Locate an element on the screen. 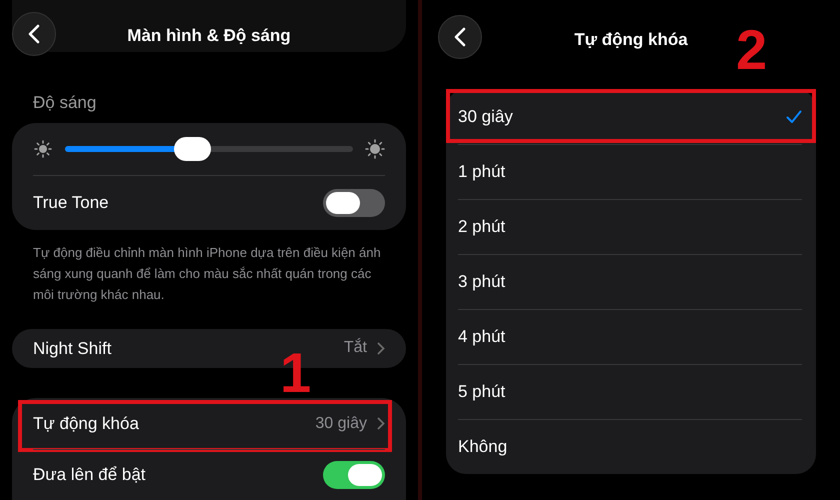 The width and height of the screenshot is (840, 500). option-row: 5 phút is located at coordinates (630, 391).